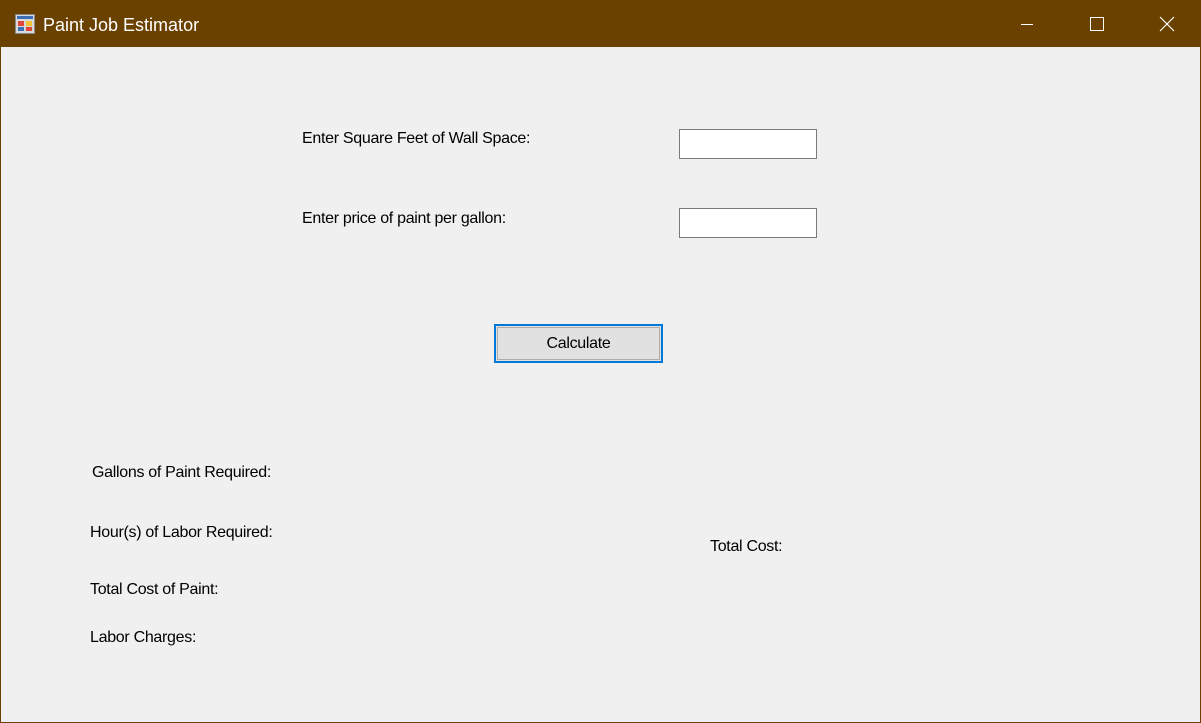  I want to click on maximize-icon, so click(1097, 24).